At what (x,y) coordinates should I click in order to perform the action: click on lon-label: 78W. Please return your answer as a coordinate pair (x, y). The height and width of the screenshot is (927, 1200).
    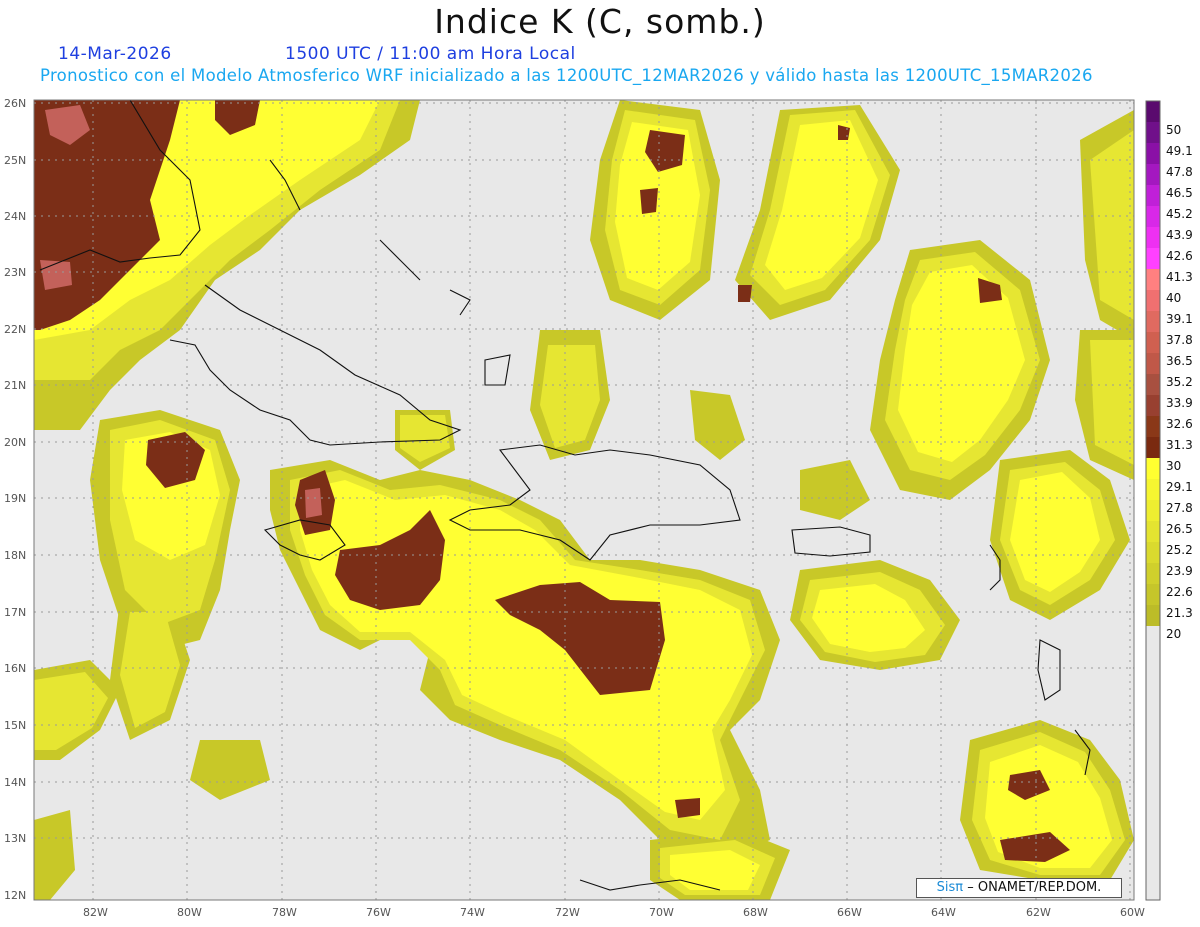
    Looking at the image, I should click on (284, 912).